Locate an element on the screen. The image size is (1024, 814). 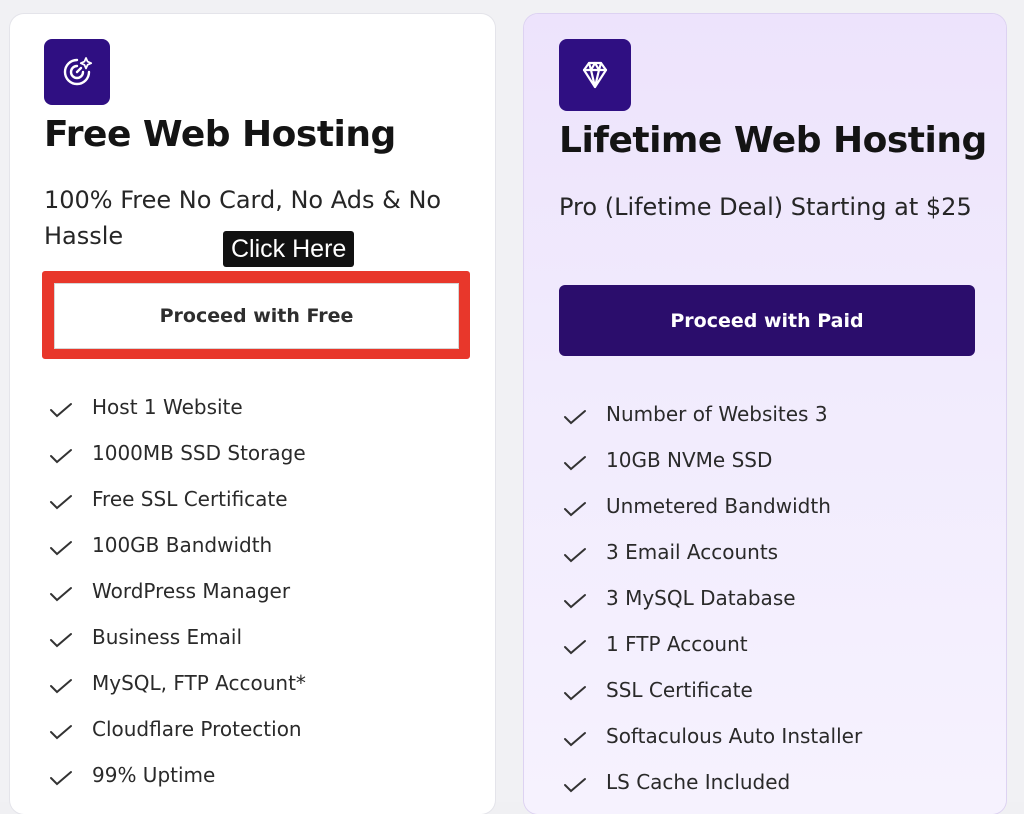
feature-item: LS Cache Included is located at coordinates (712, 782).